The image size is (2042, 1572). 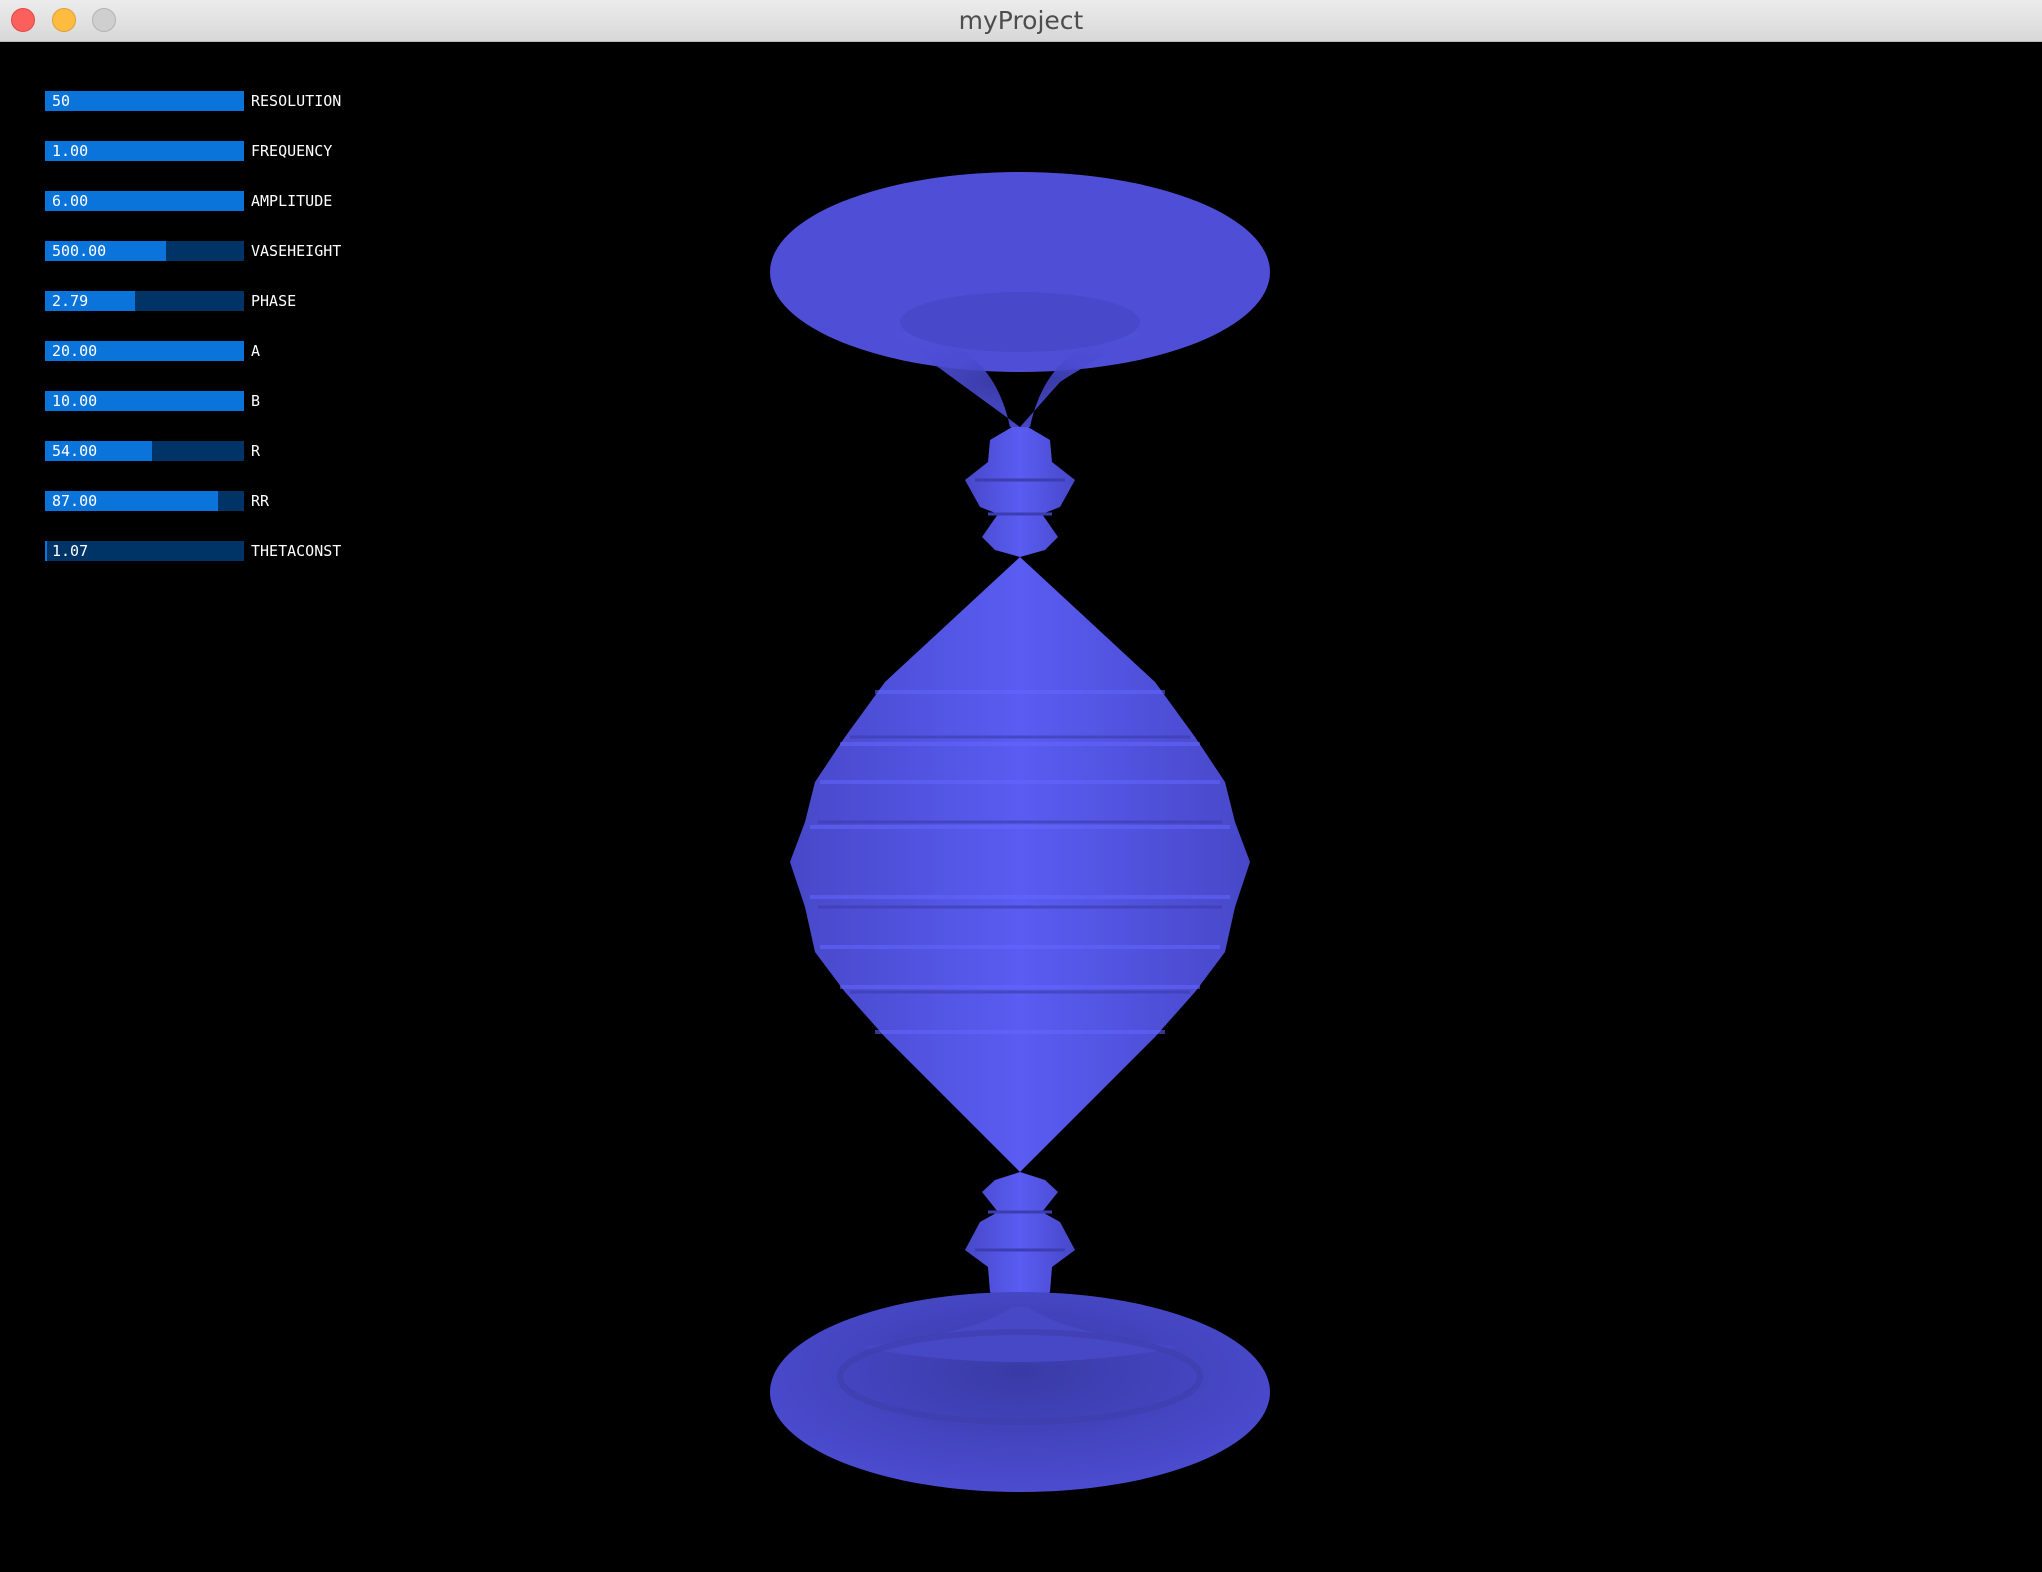 What do you see at coordinates (75, 451) in the screenshot?
I see `slider-value: 54.00` at bounding box center [75, 451].